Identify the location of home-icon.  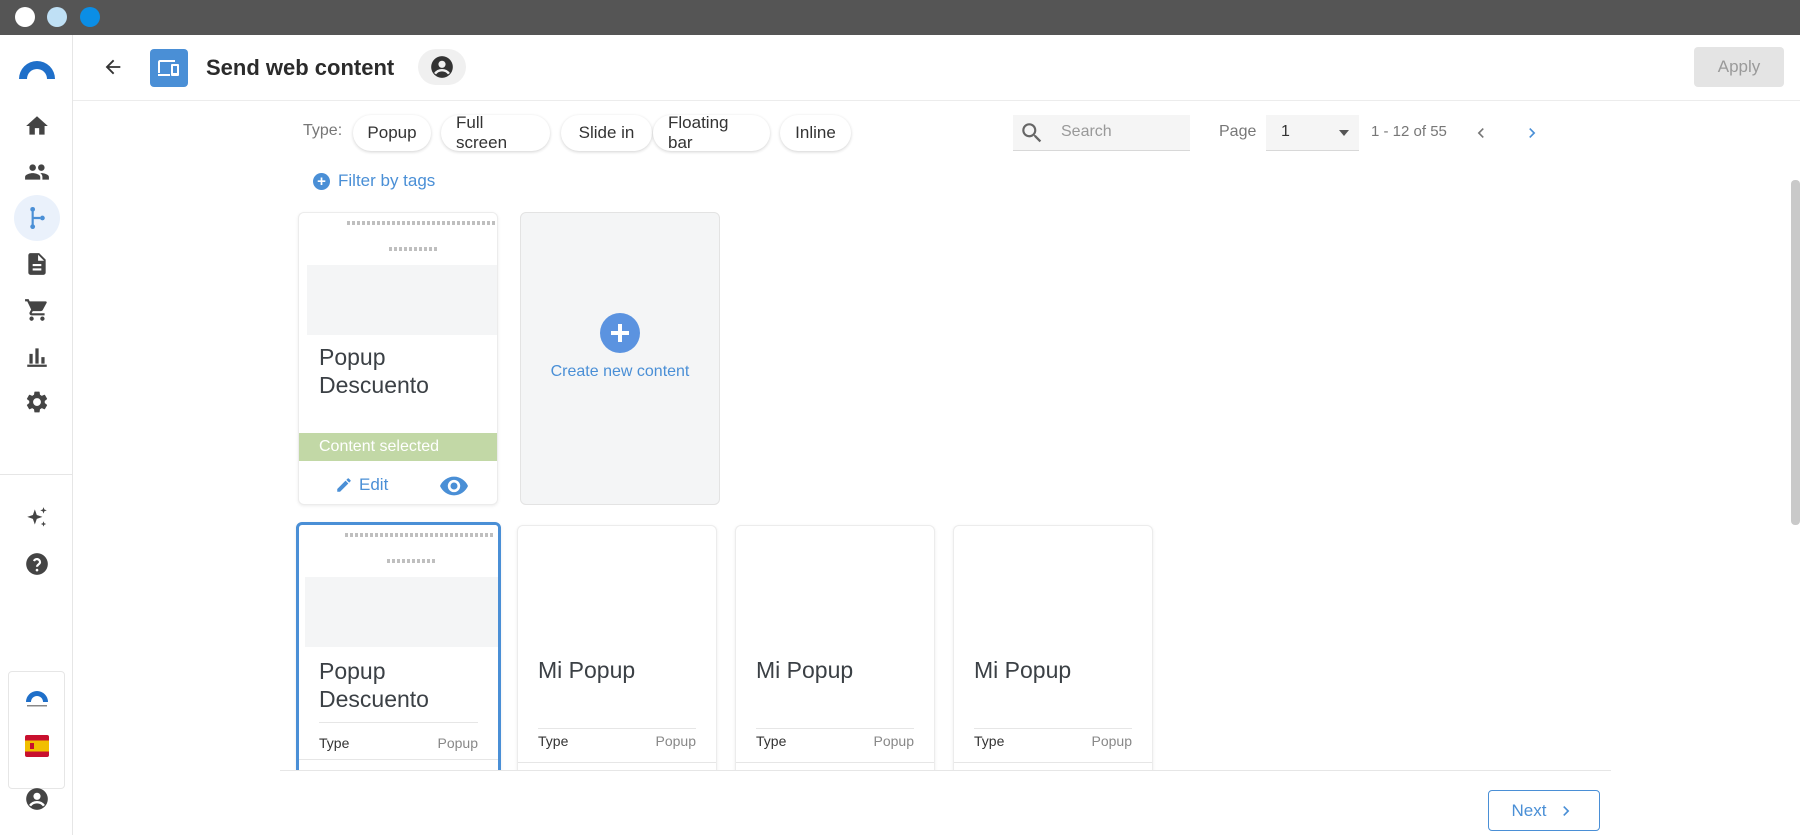
(37, 125).